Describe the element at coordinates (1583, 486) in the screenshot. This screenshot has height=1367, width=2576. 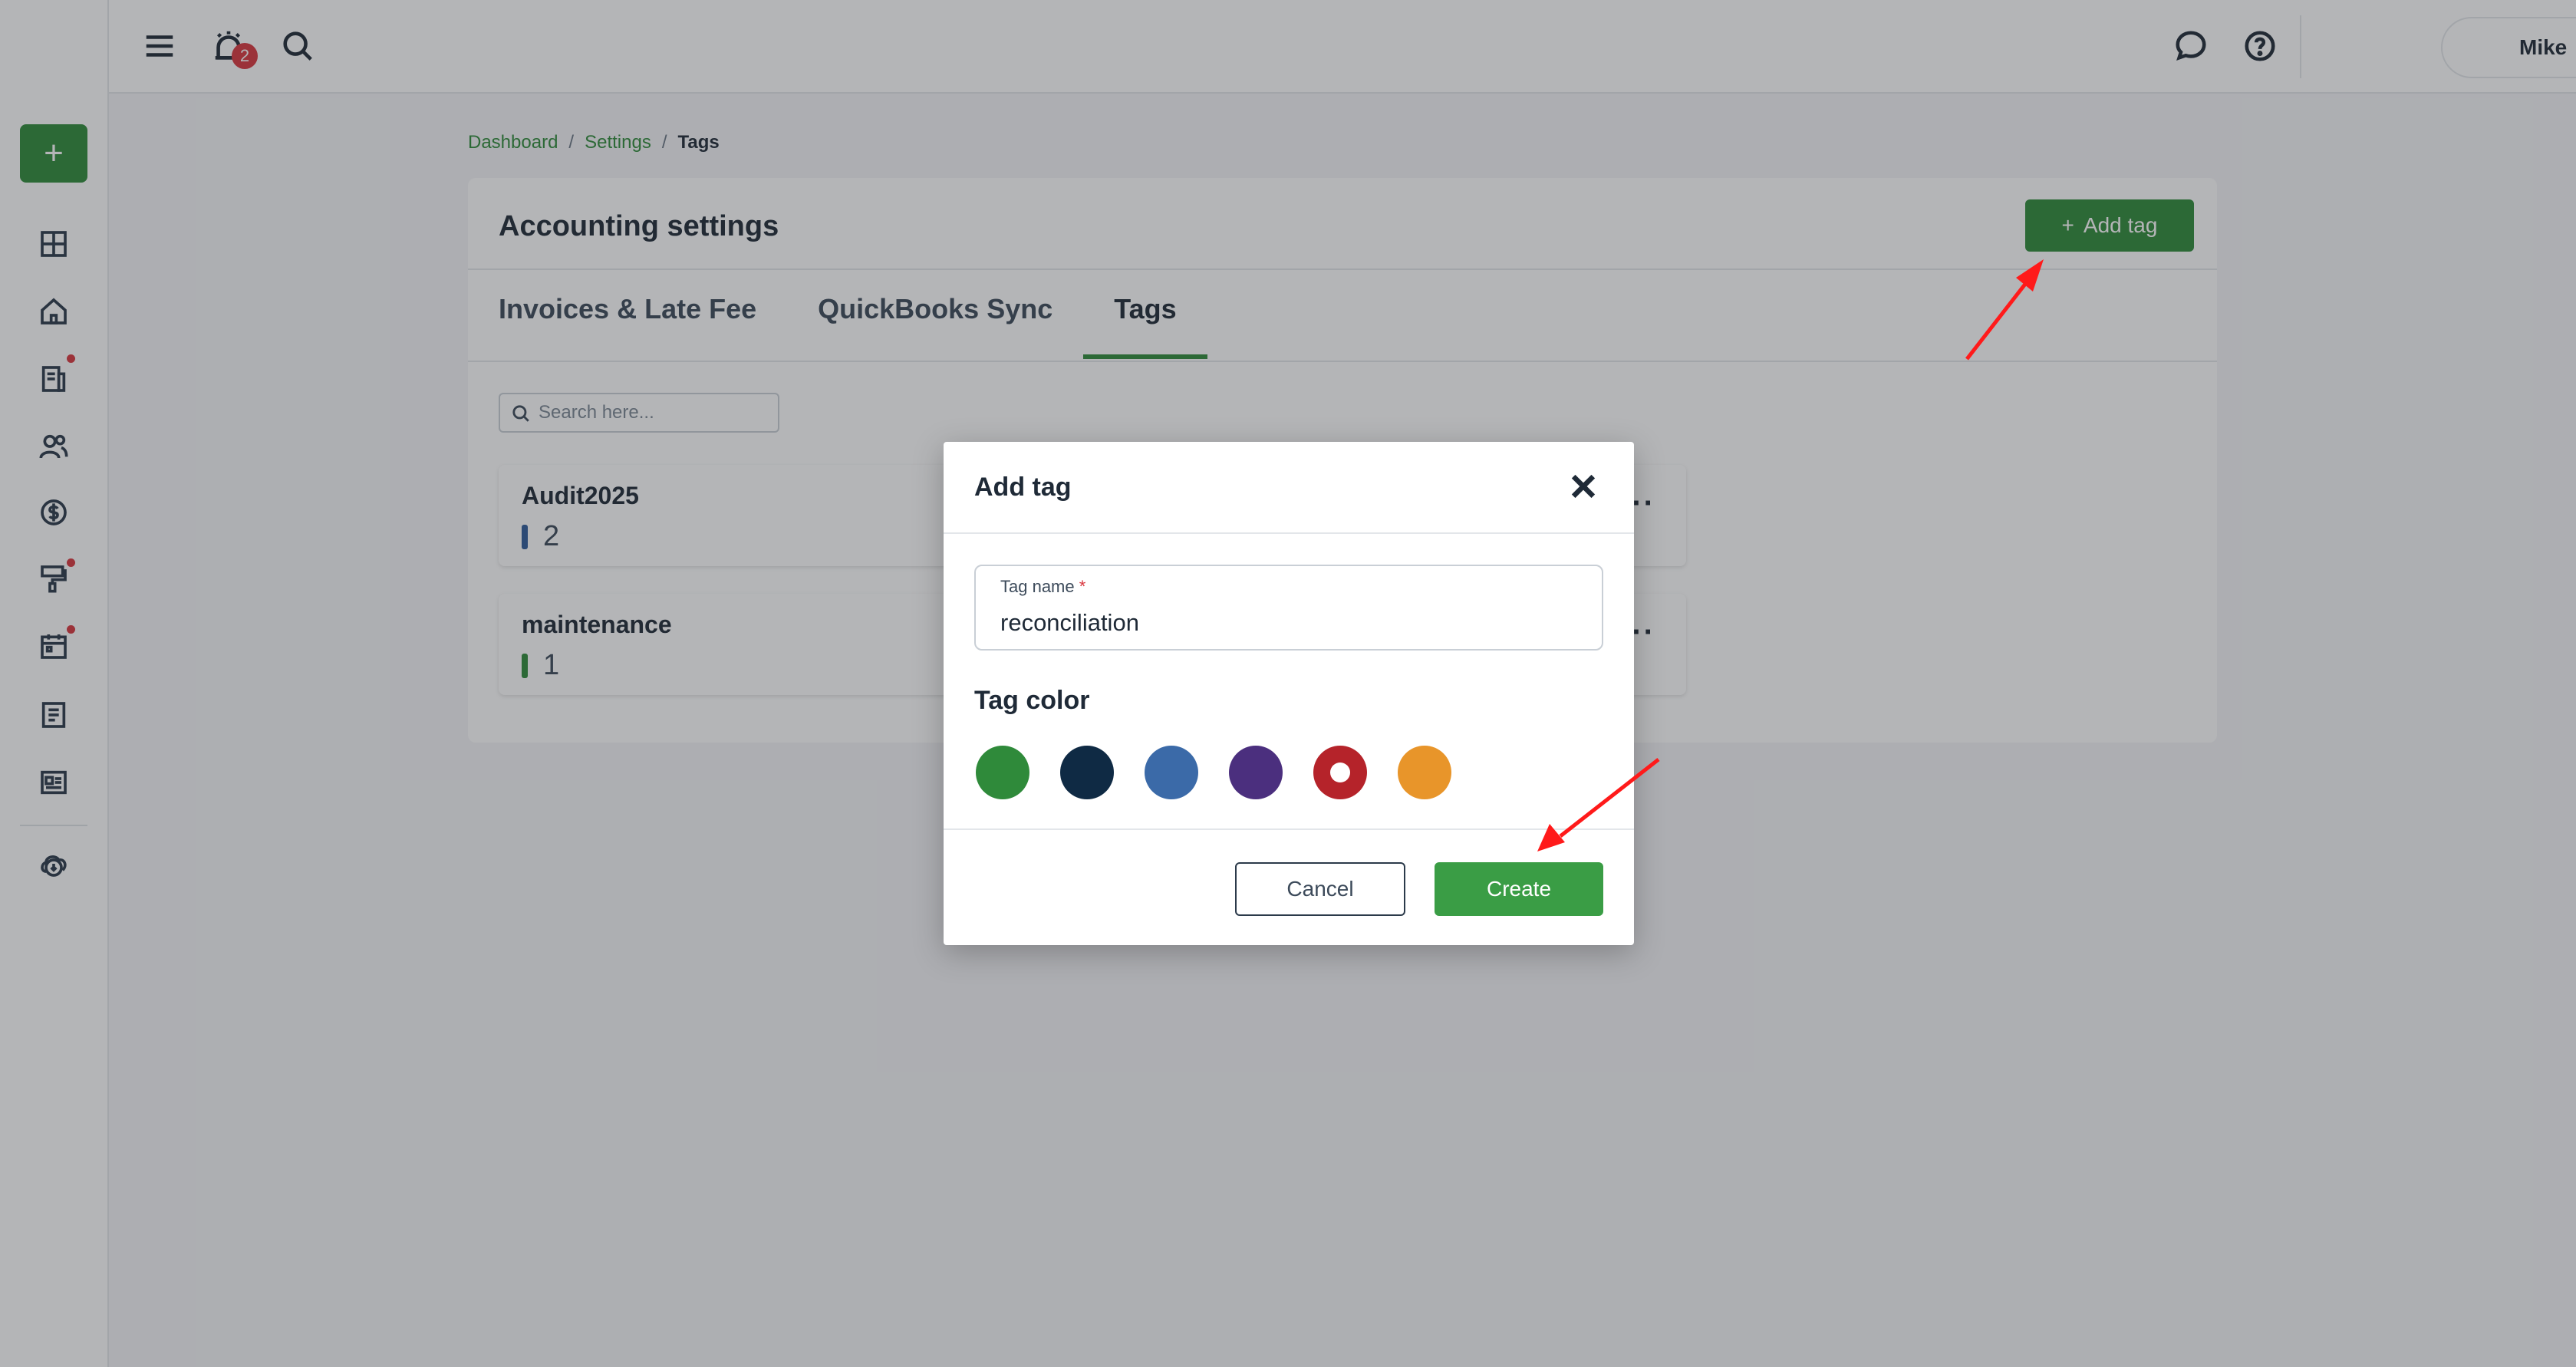
I see `close-icon` at that location.